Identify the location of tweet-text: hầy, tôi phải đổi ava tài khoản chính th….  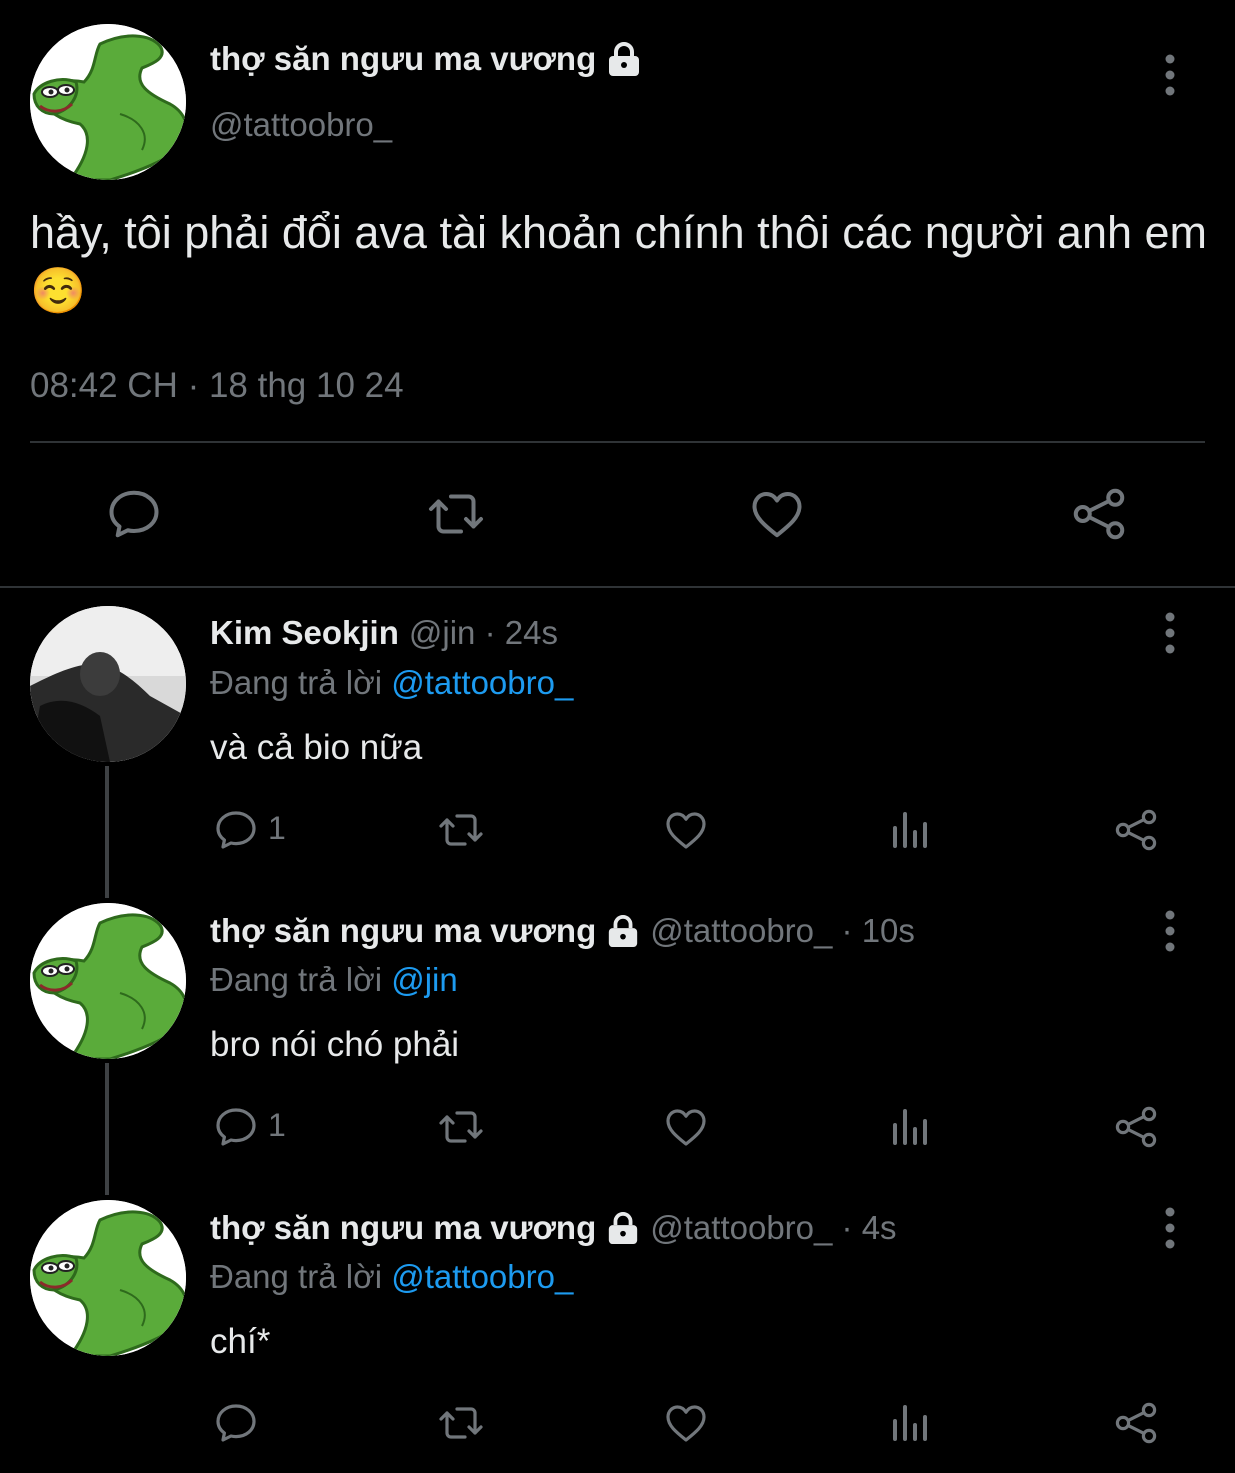
(619, 261).